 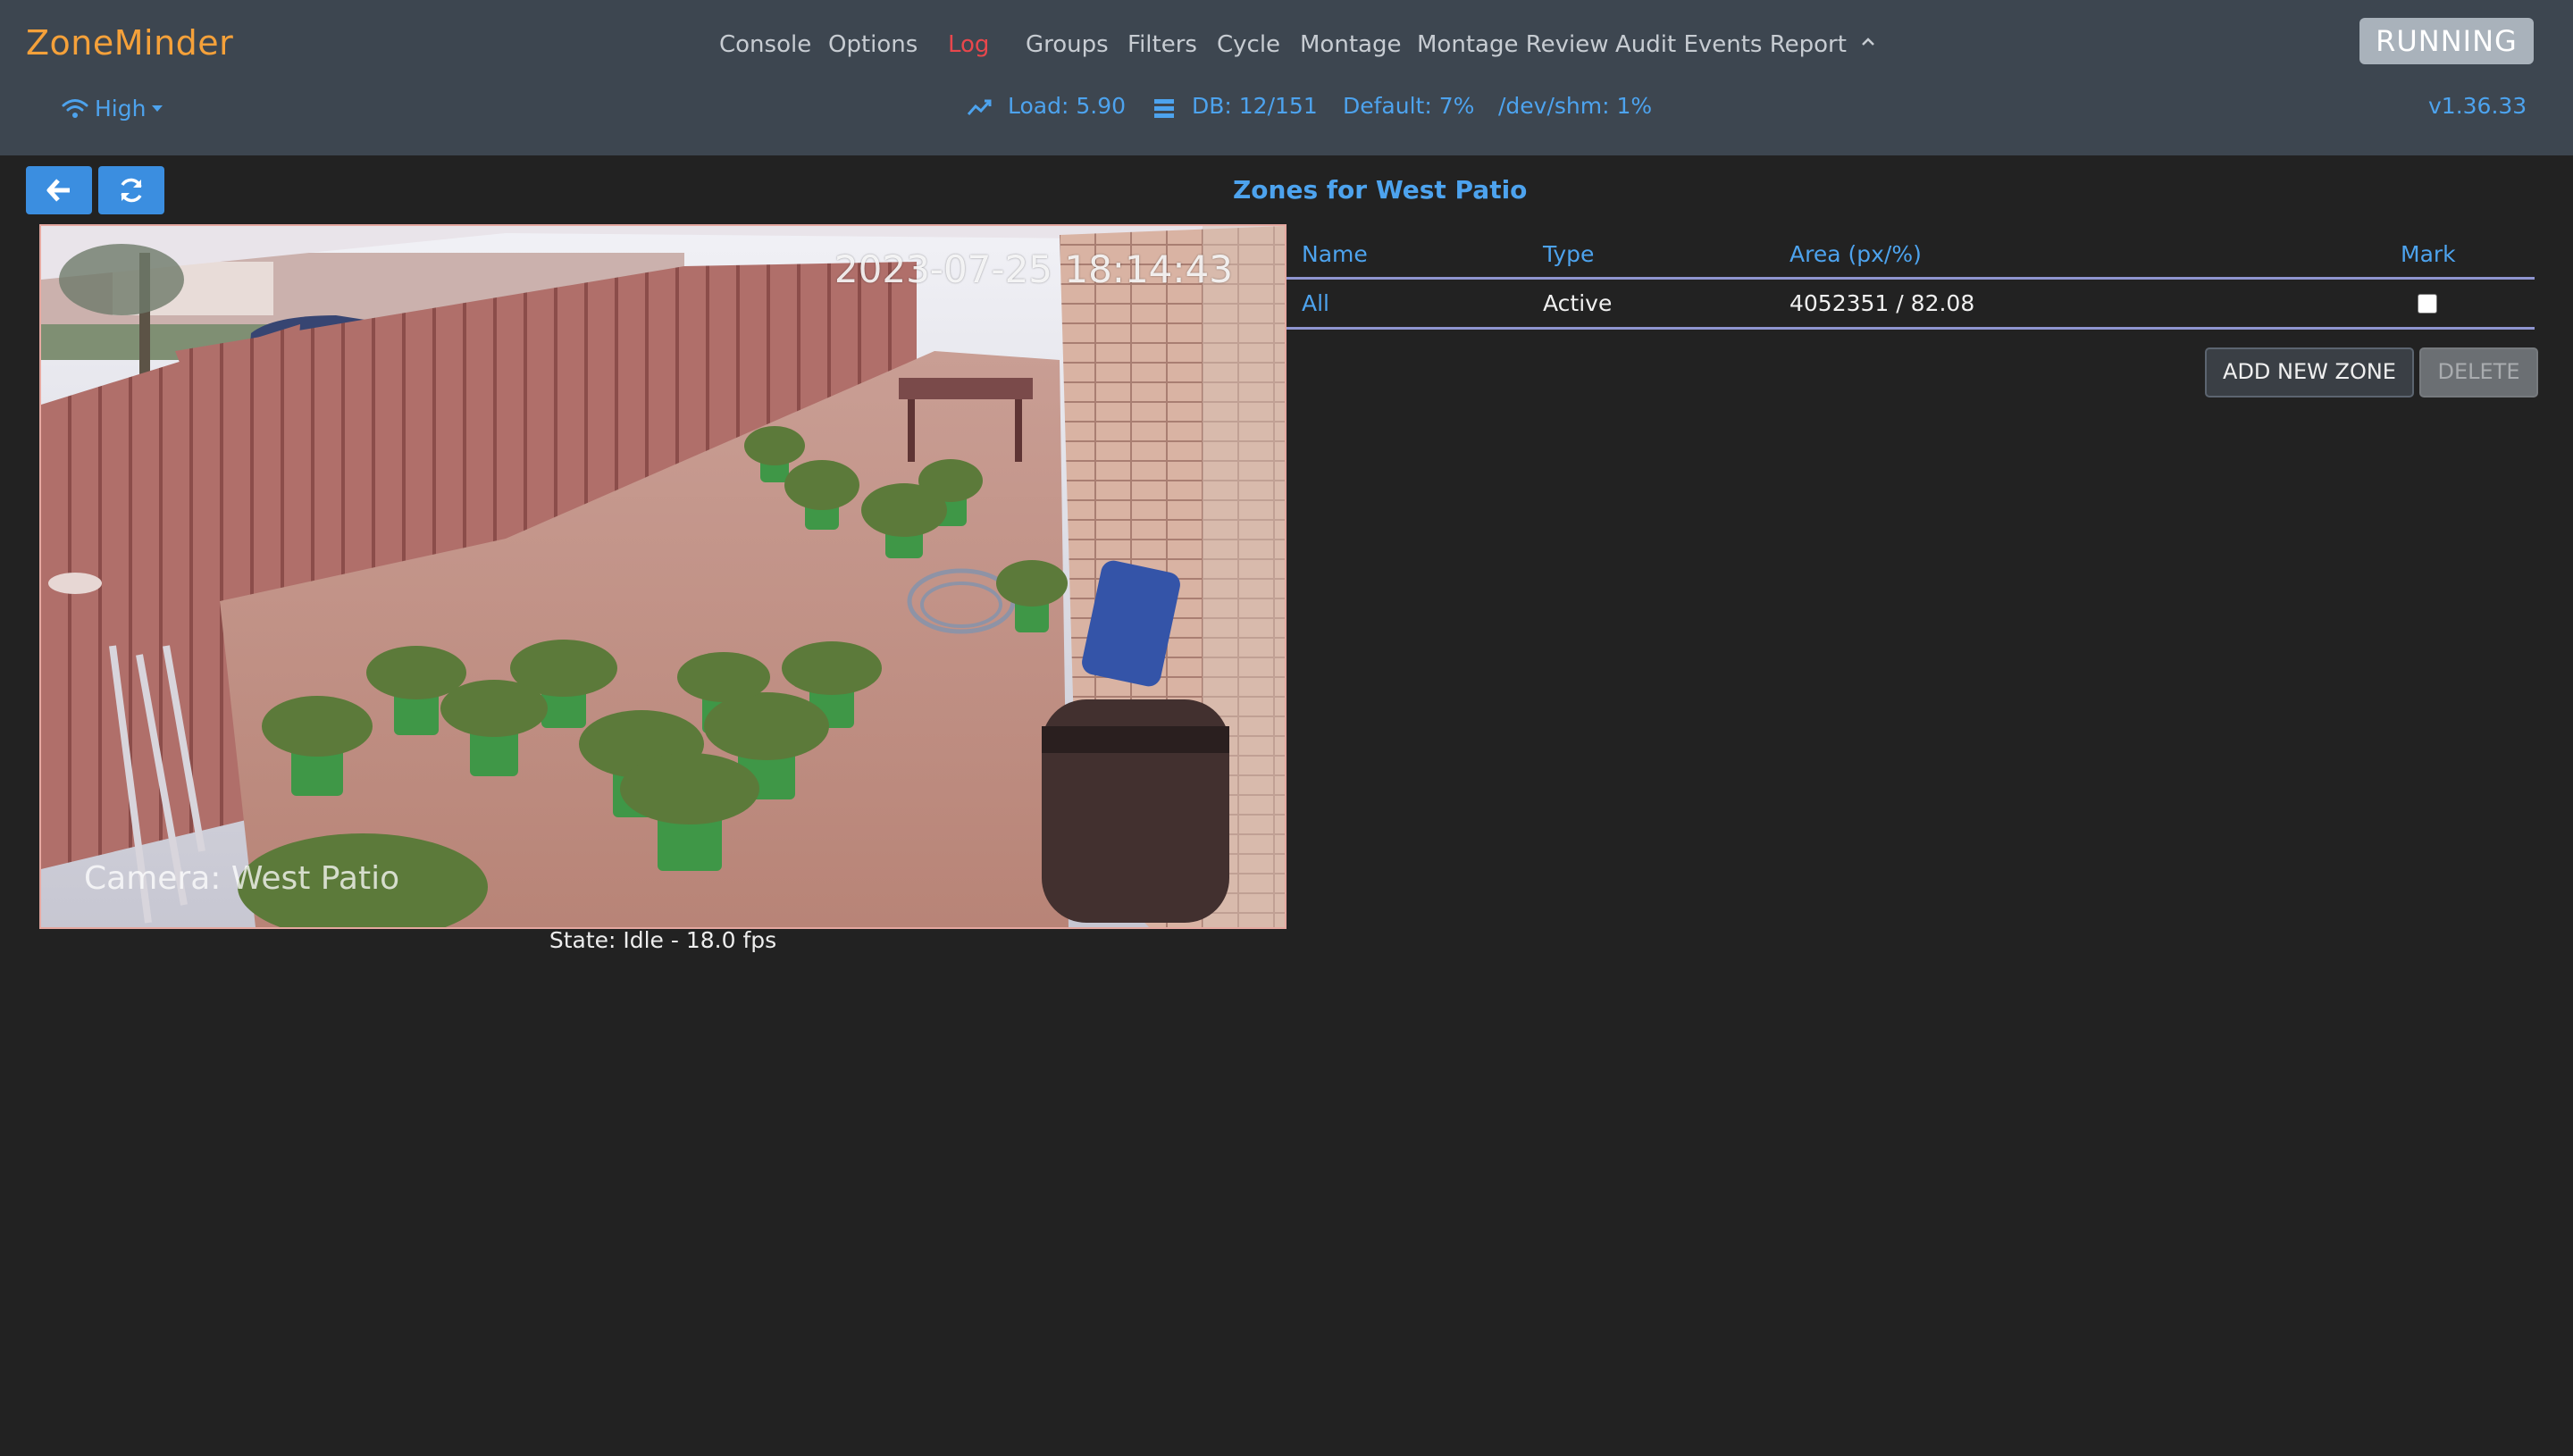 I want to click on database-icon, so click(x=1164, y=108).